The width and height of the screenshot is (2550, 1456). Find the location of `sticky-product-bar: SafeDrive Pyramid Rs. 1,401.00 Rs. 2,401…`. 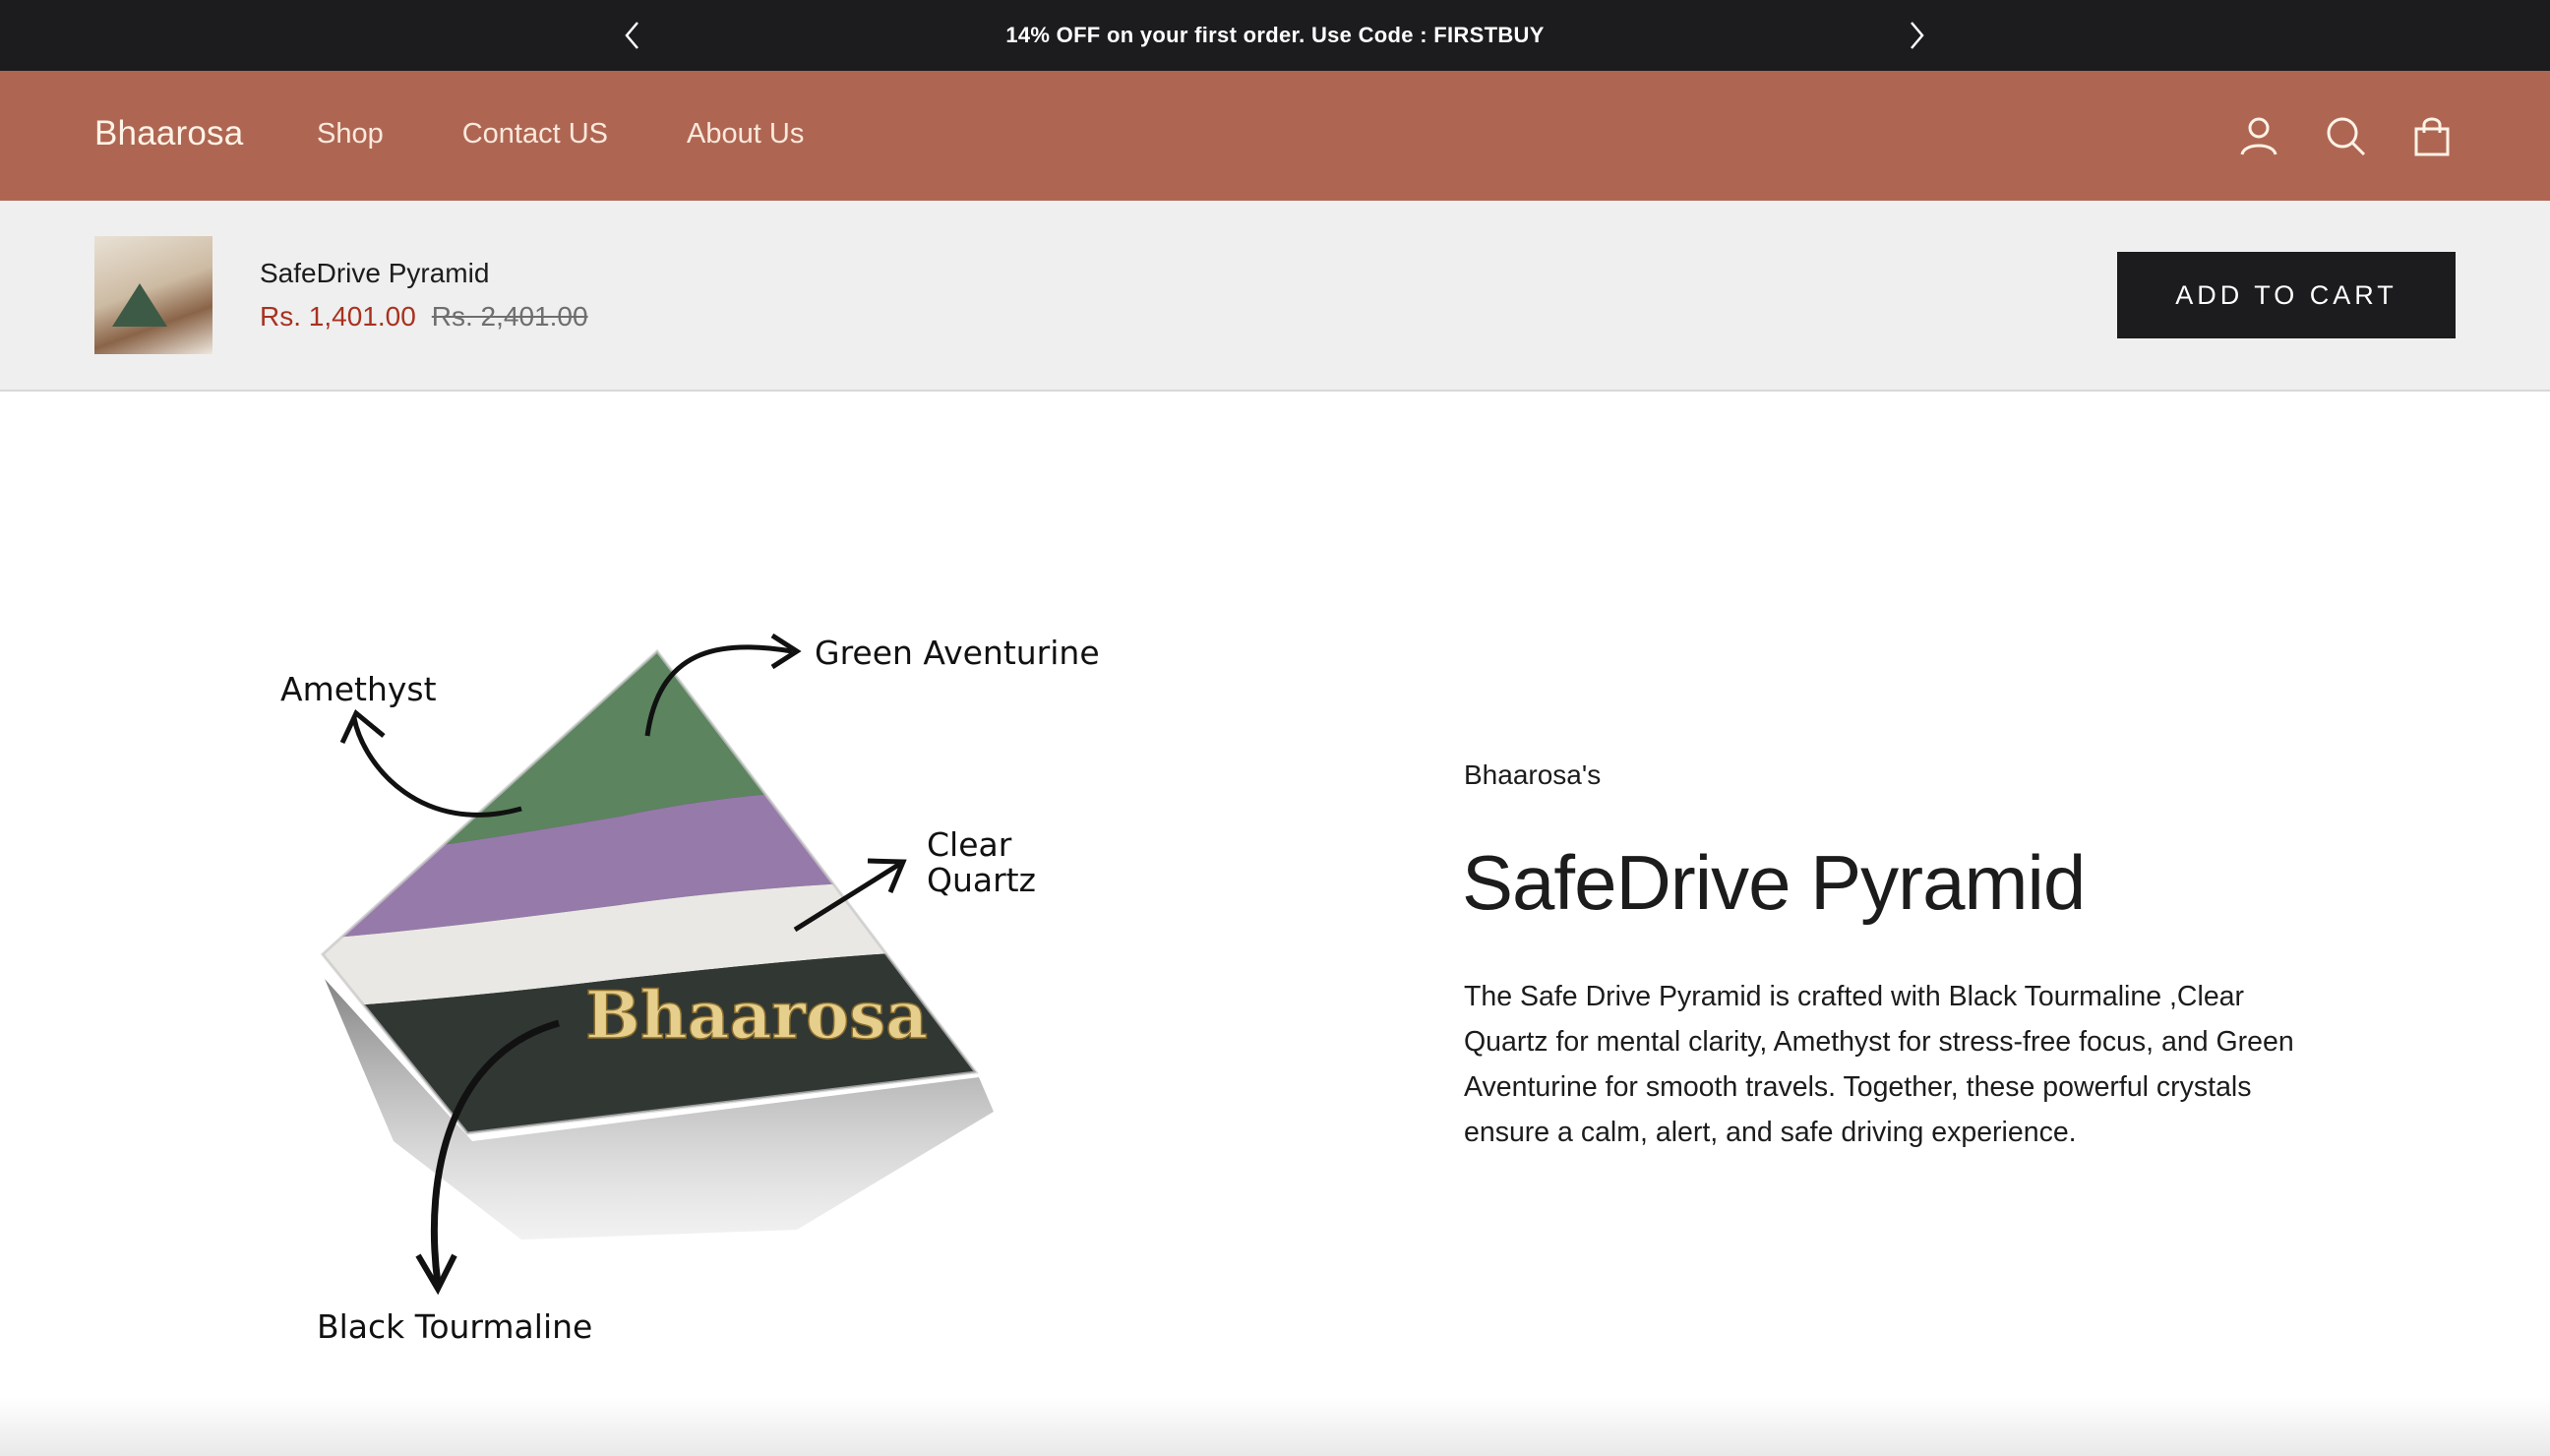

sticky-product-bar: SafeDrive Pyramid Rs. 1,401.00 Rs. 2,401… is located at coordinates (1275, 296).